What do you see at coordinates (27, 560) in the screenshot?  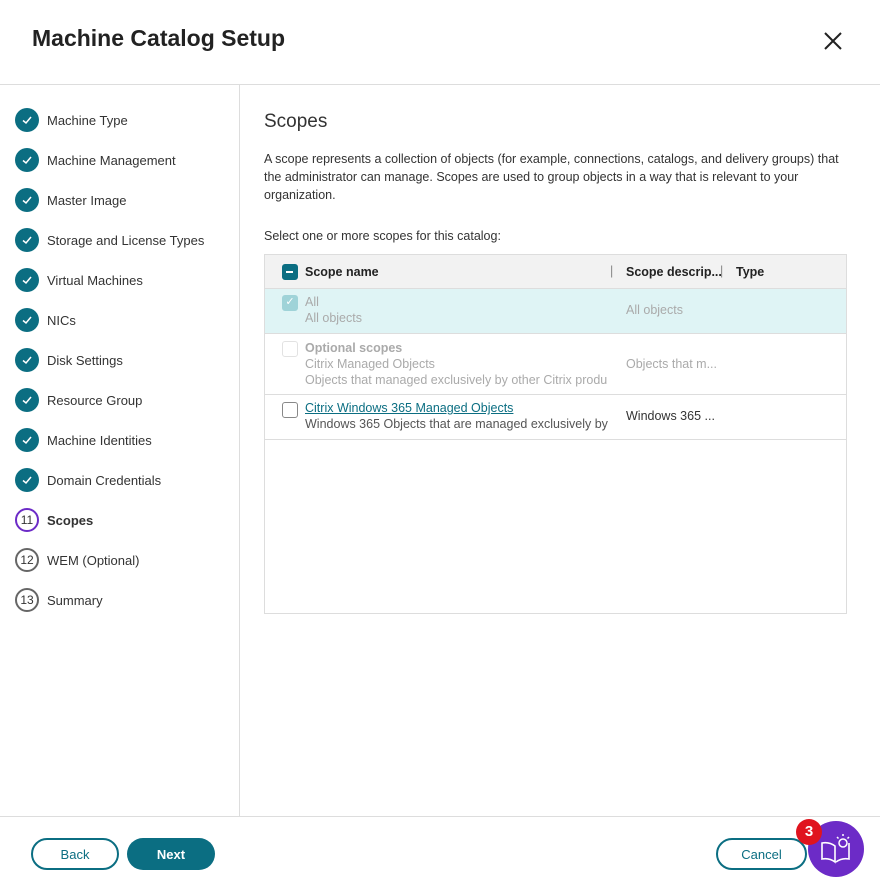 I see `step-number: 12` at bounding box center [27, 560].